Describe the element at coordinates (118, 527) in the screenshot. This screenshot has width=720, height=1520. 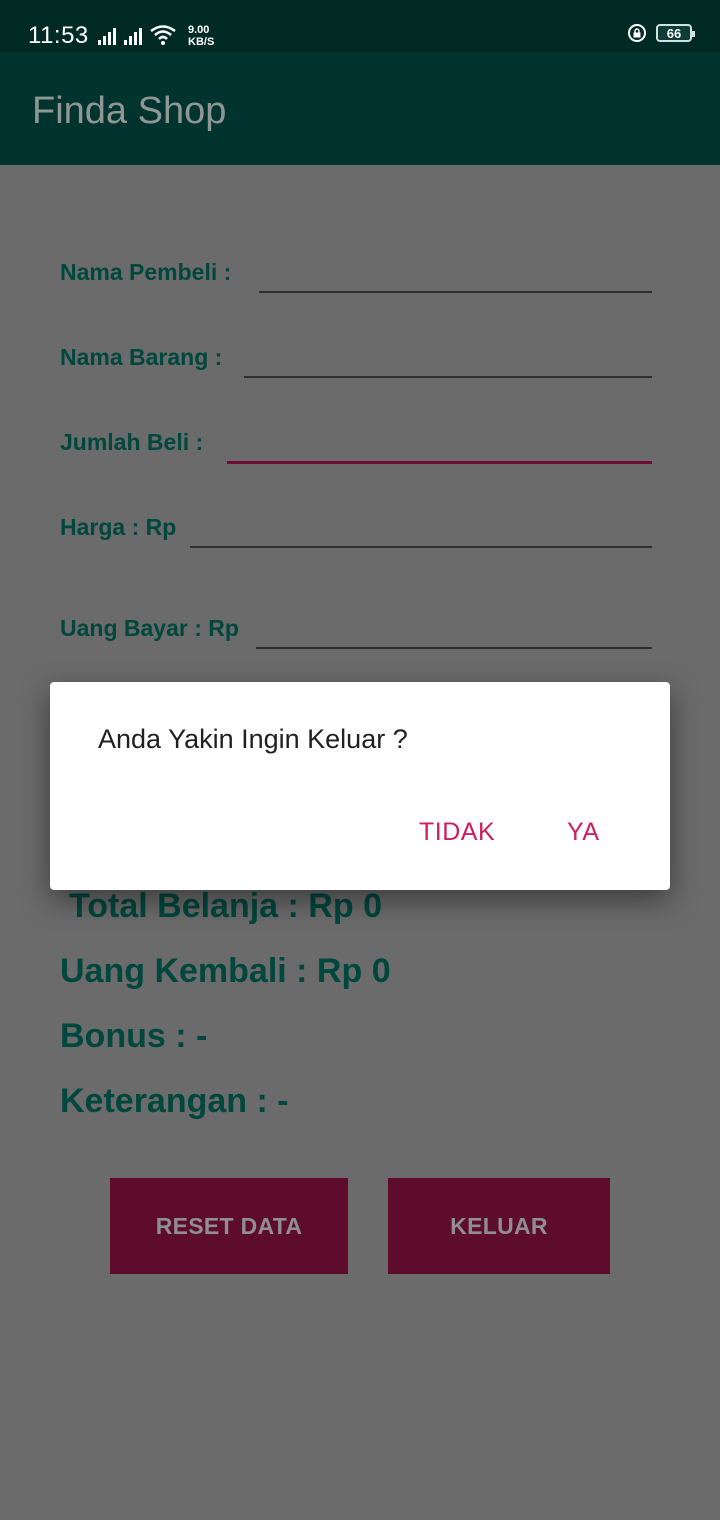
I see `harga-label: Harga : Rp` at that location.